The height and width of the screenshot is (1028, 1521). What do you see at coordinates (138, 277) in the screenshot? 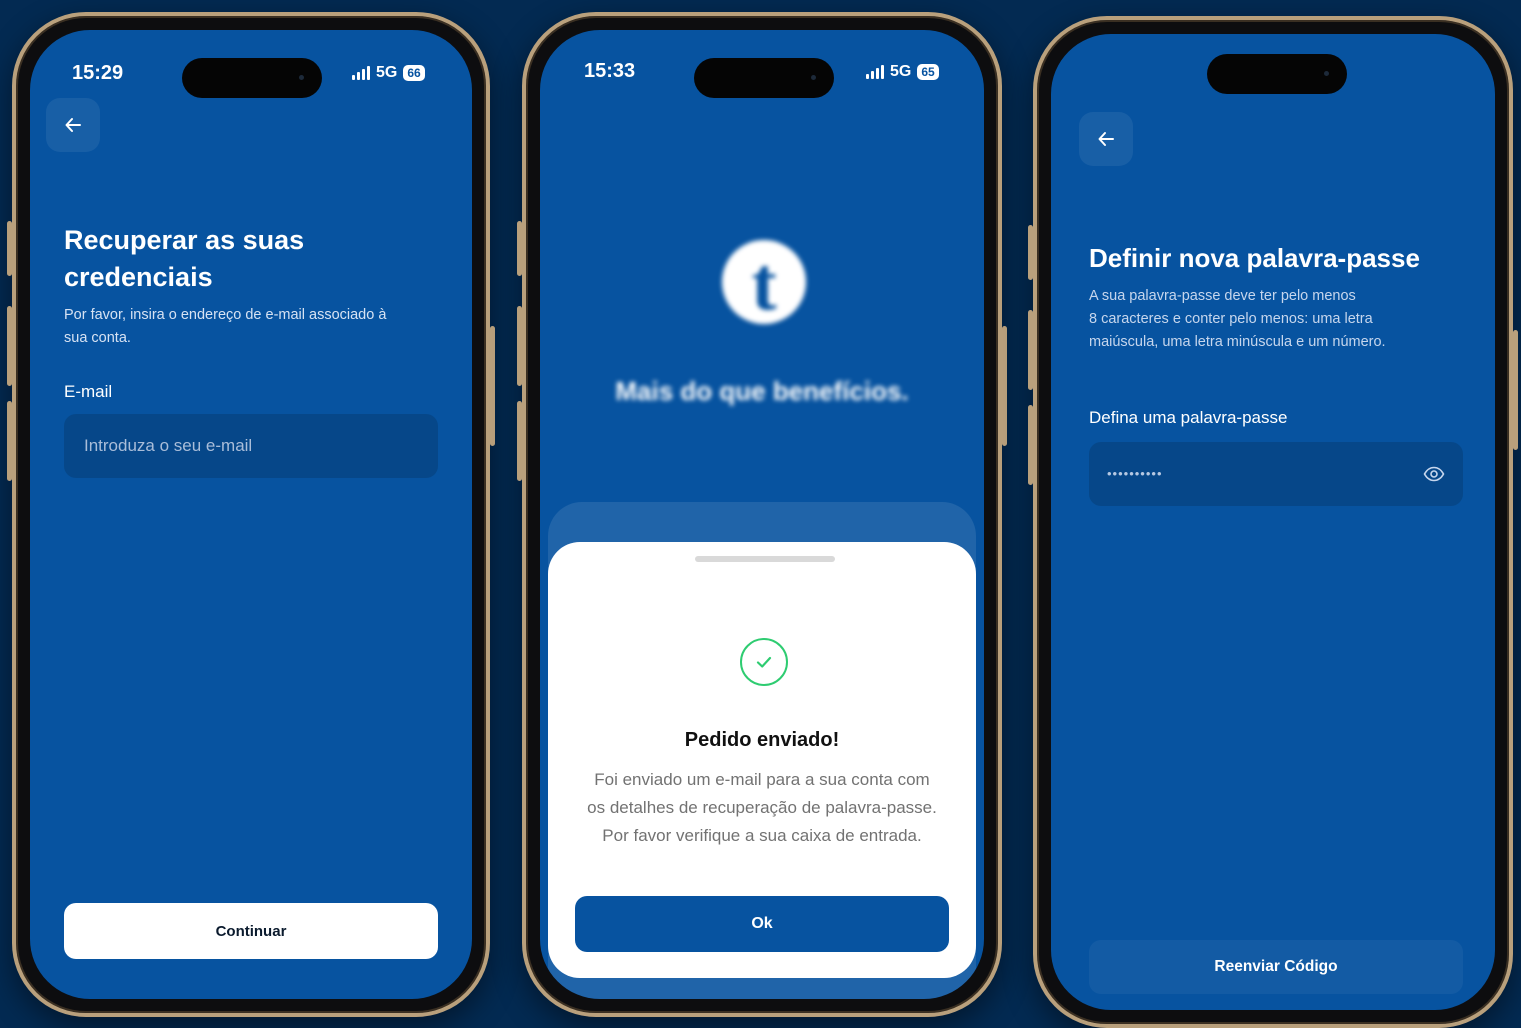
I see `page-title-line: credenciais` at bounding box center [138, 277].